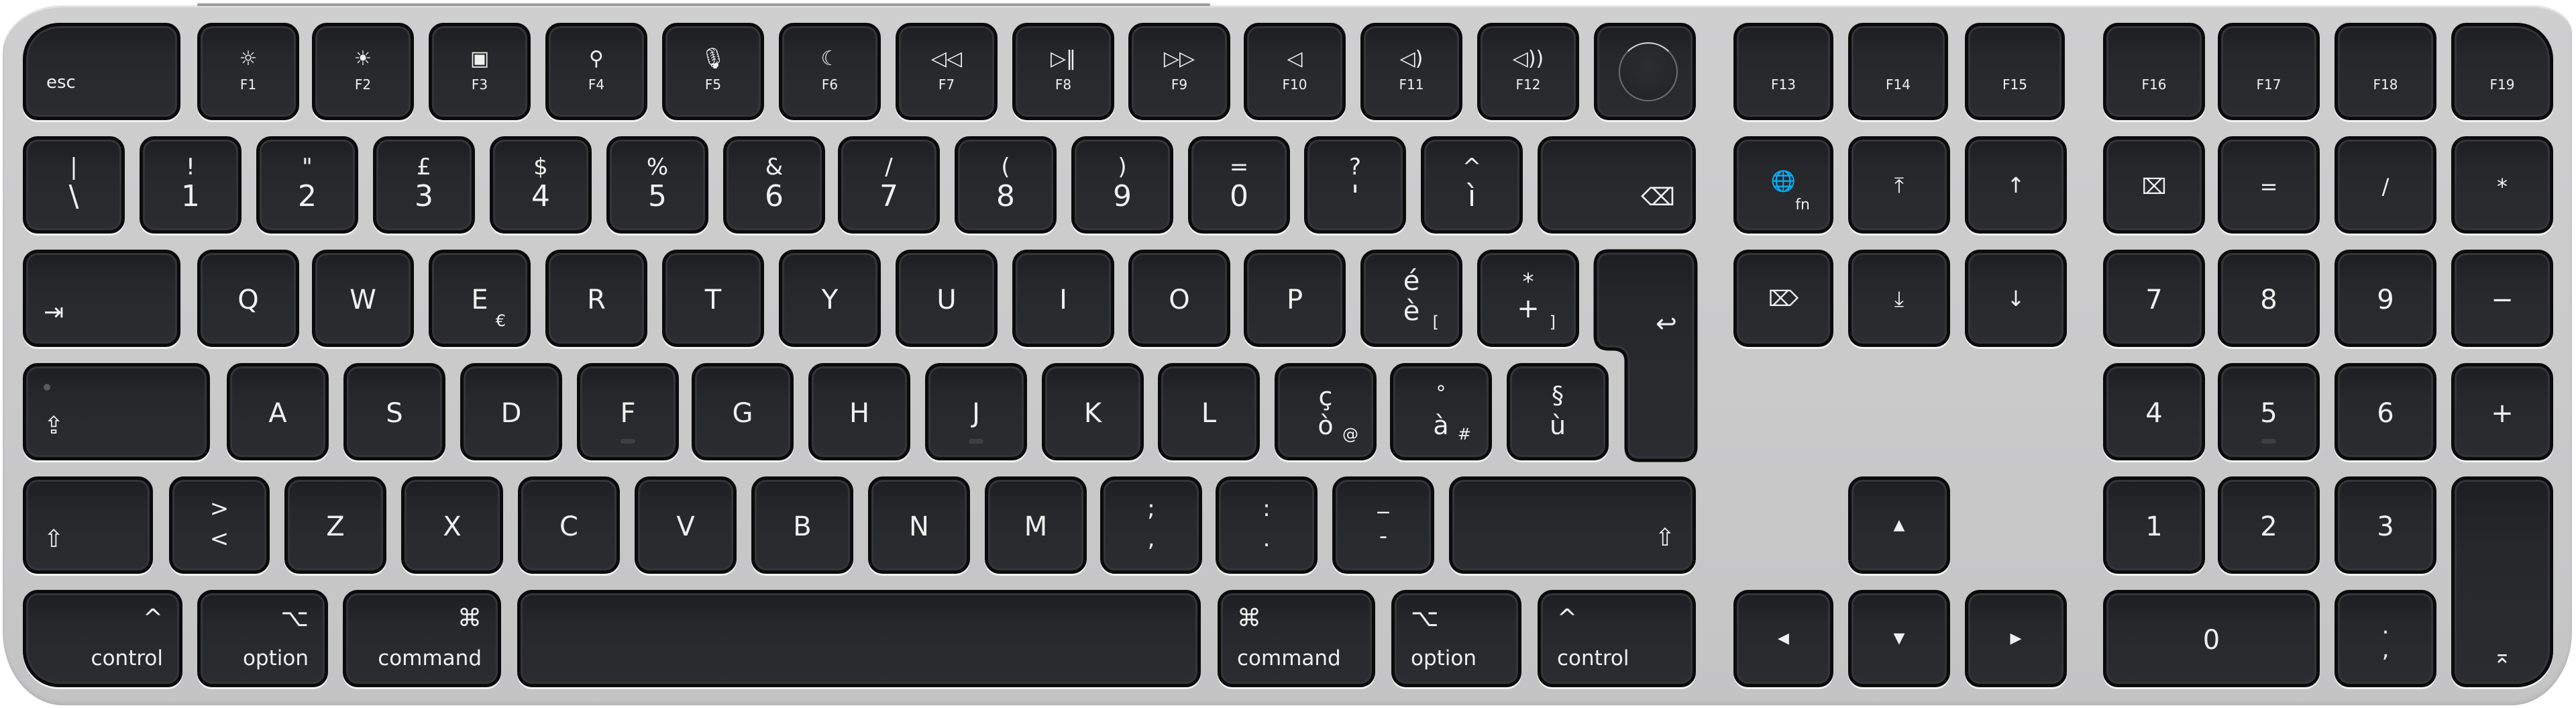 This screenshot has width=2576, height=708. I want to click on key-arrow-right: ▶, so click(2016, 639).